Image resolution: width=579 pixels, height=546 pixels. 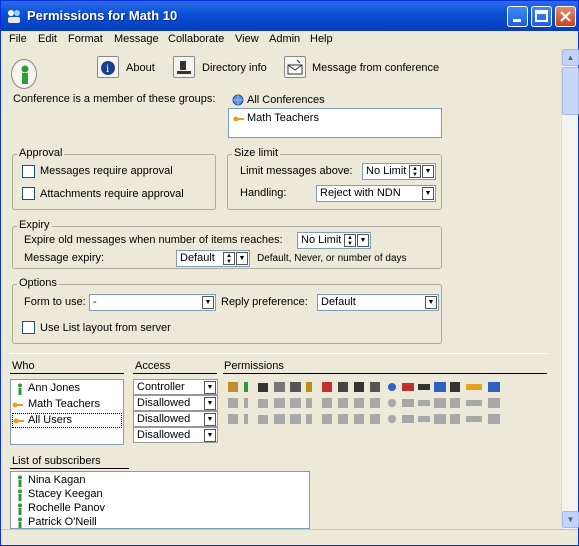 What do you see at coordinates (289, 16) in the screenshot?
I see `title-bar: Permissions for Math 10` at bounding box center [289, 16].